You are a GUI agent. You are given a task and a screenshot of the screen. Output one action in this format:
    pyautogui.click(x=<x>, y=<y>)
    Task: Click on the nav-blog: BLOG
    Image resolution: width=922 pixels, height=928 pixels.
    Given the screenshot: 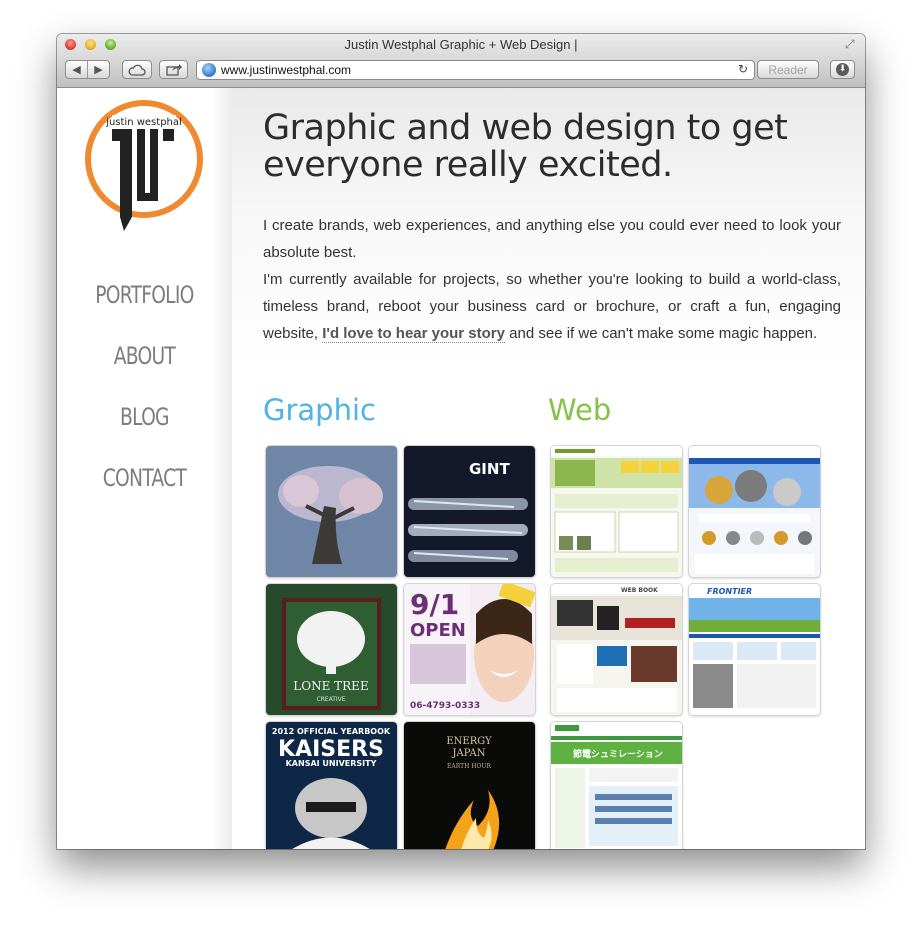 What is the action you would take?
    pyautogui.click(x=144, y=417)
    